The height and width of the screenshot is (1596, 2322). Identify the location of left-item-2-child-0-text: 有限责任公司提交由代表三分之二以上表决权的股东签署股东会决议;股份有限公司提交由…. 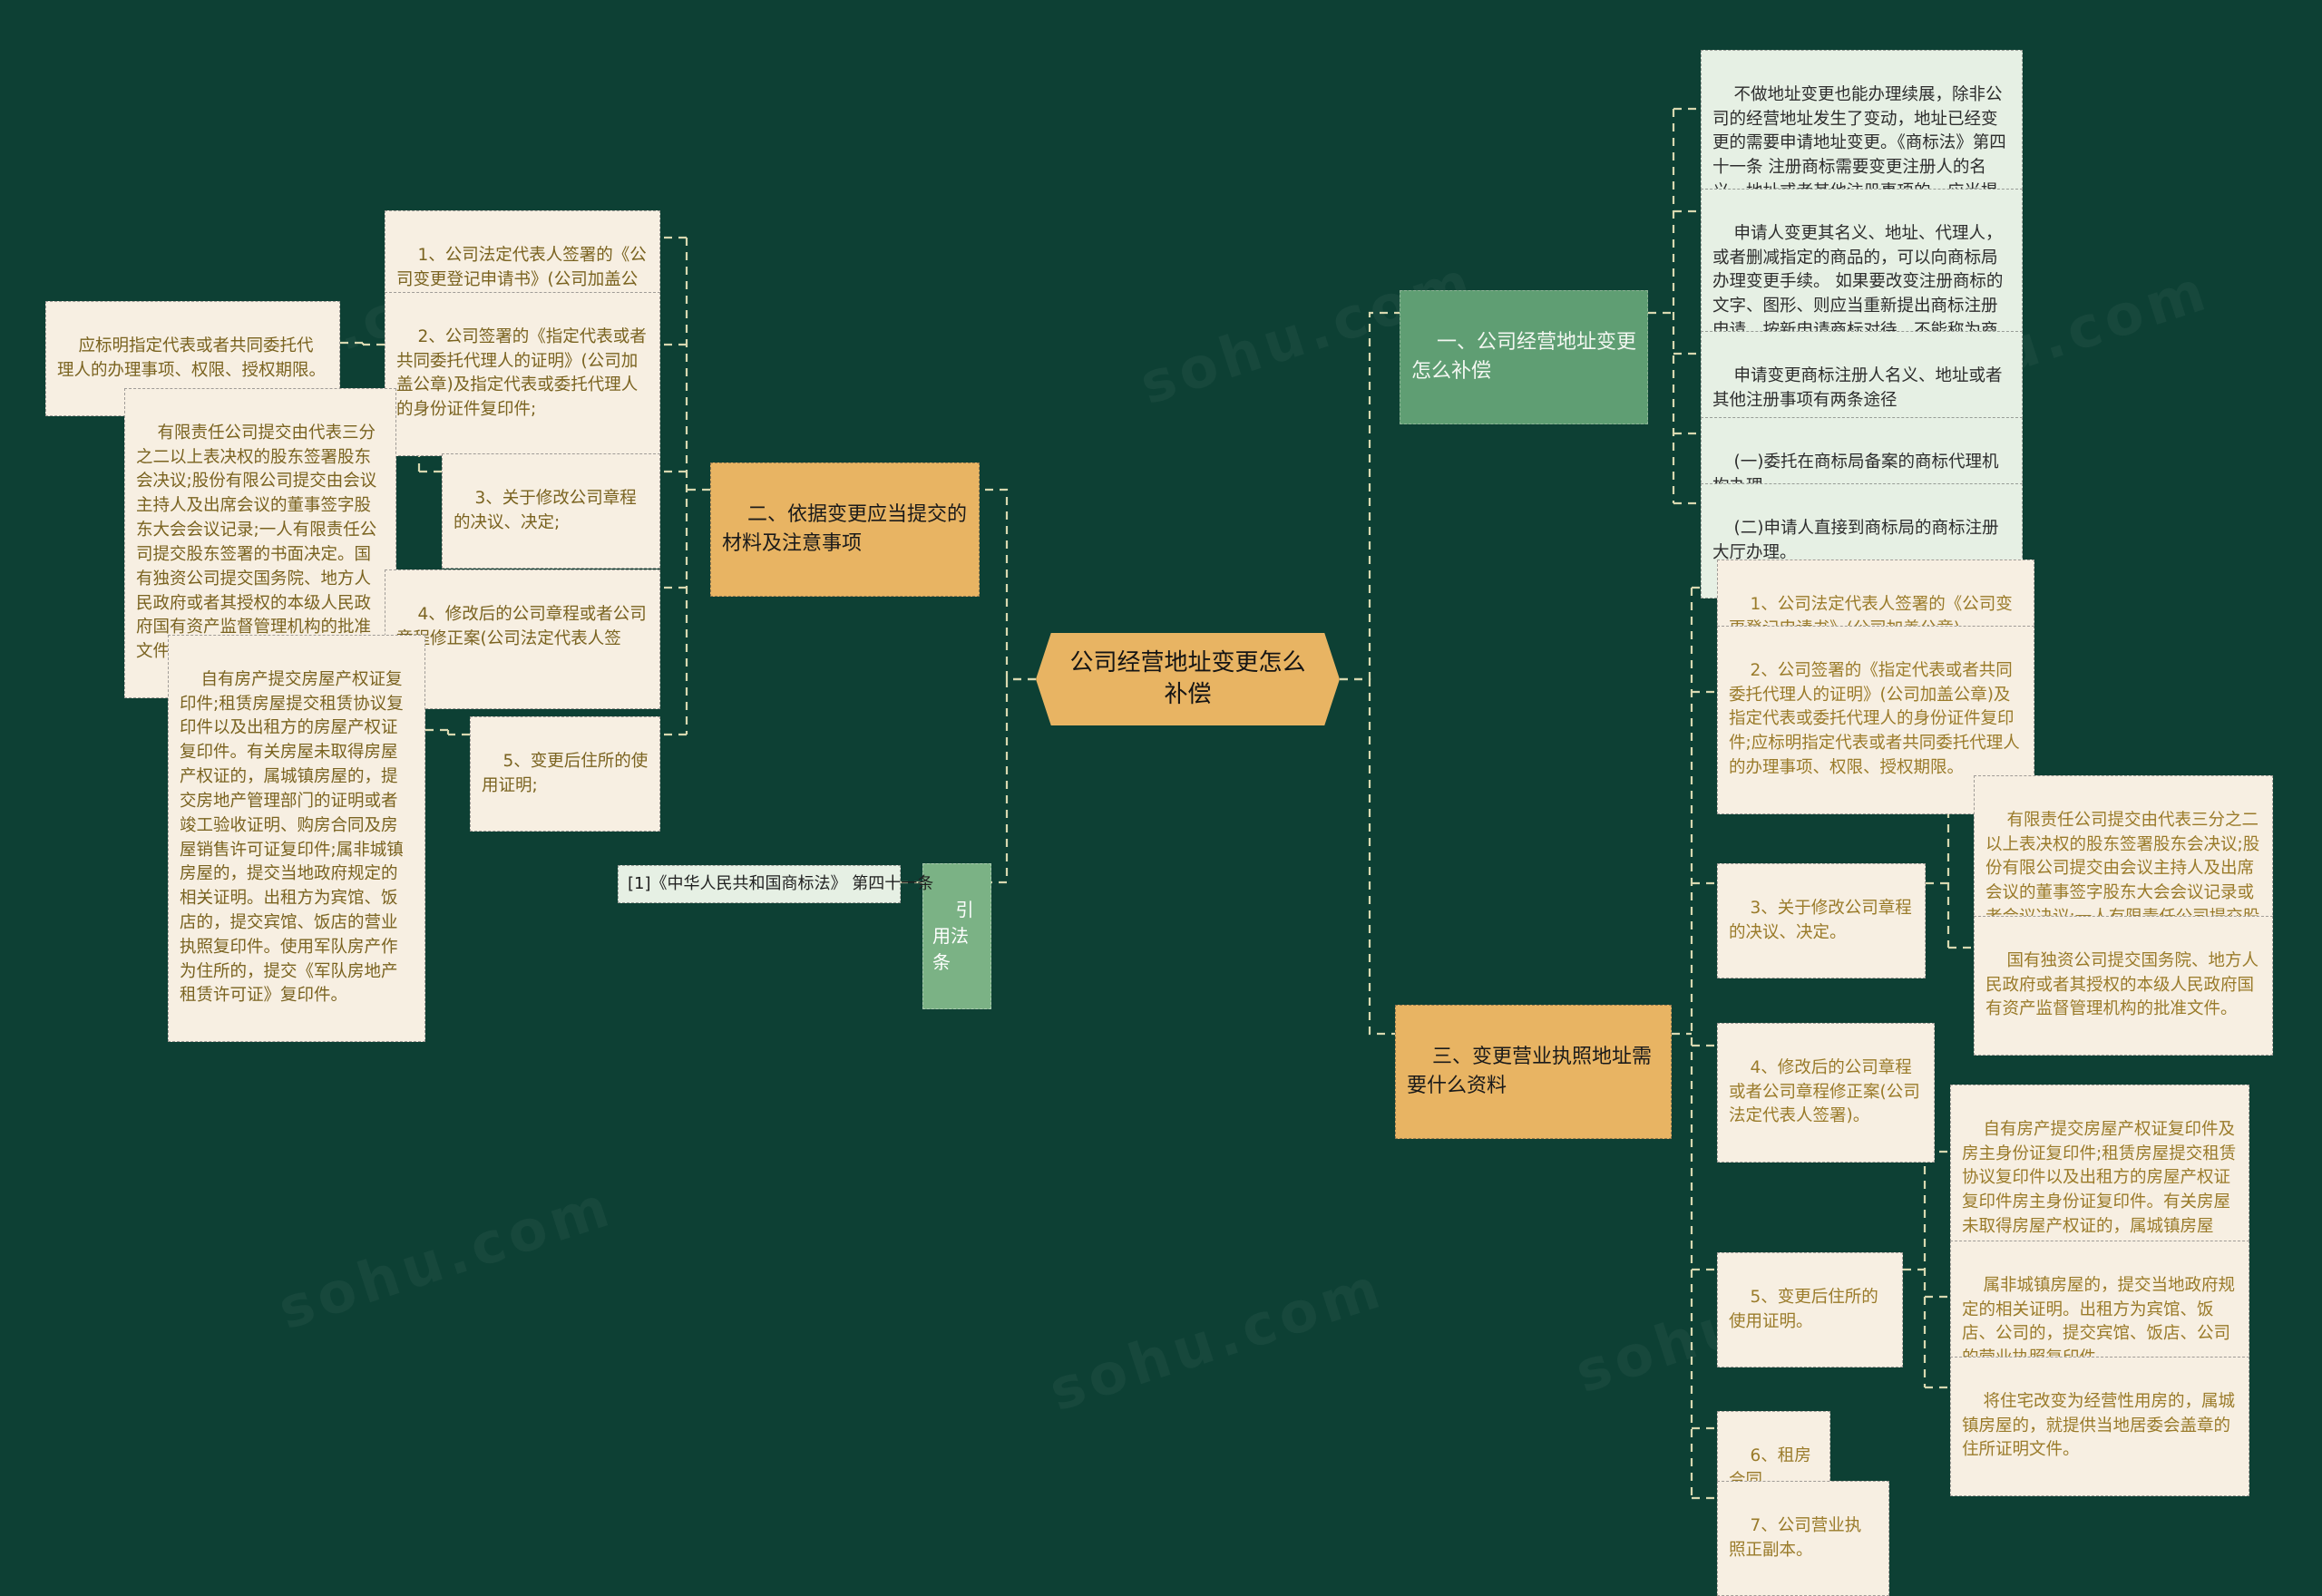
(257, 542).